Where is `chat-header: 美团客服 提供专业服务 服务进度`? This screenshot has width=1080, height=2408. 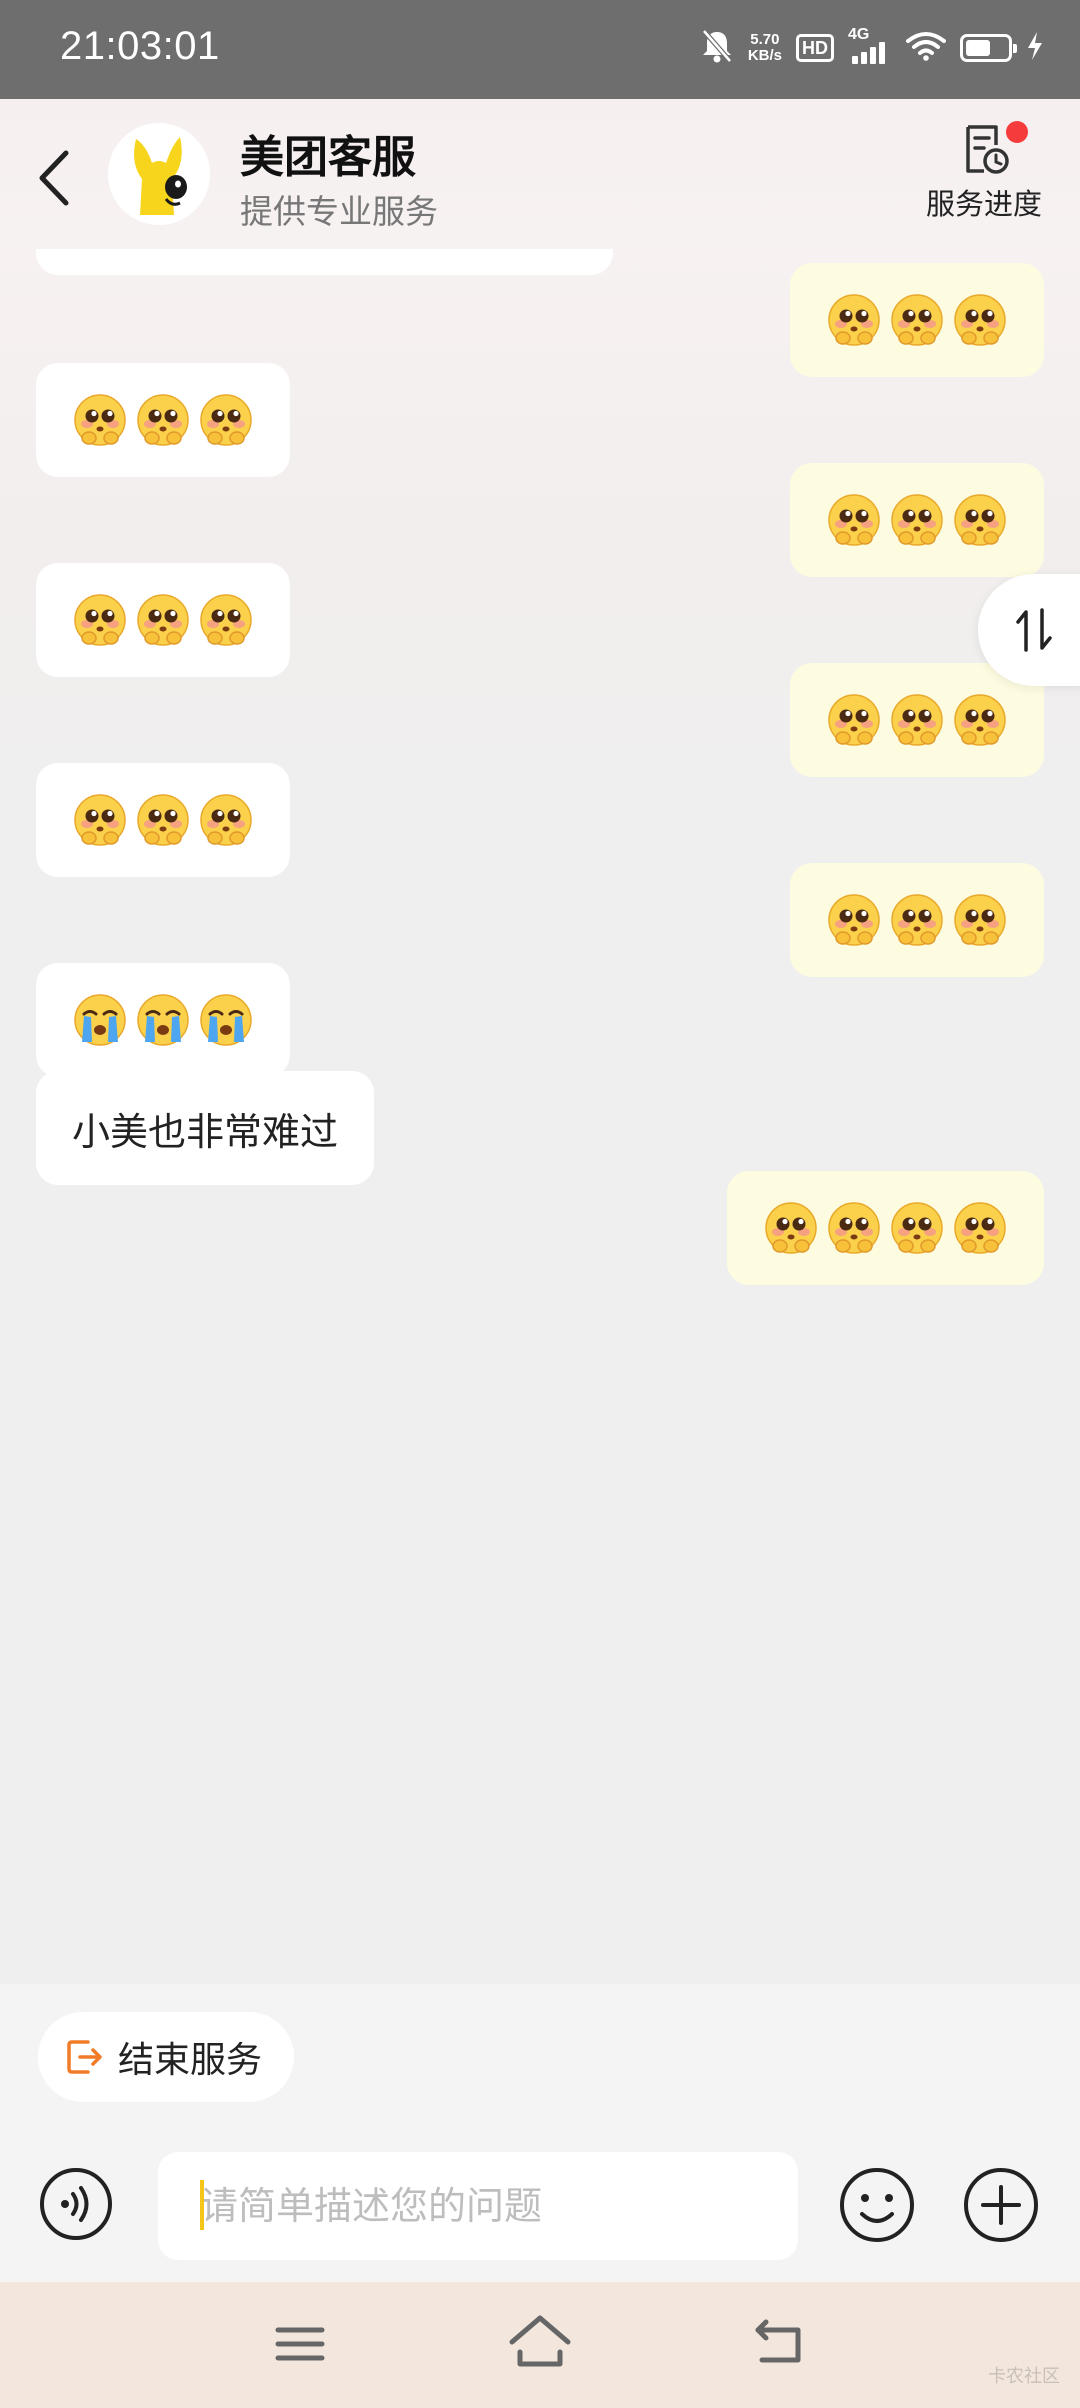
chat-header: 美团客服 提供专业服务 服务进度 is located at coordinates (540, 174).